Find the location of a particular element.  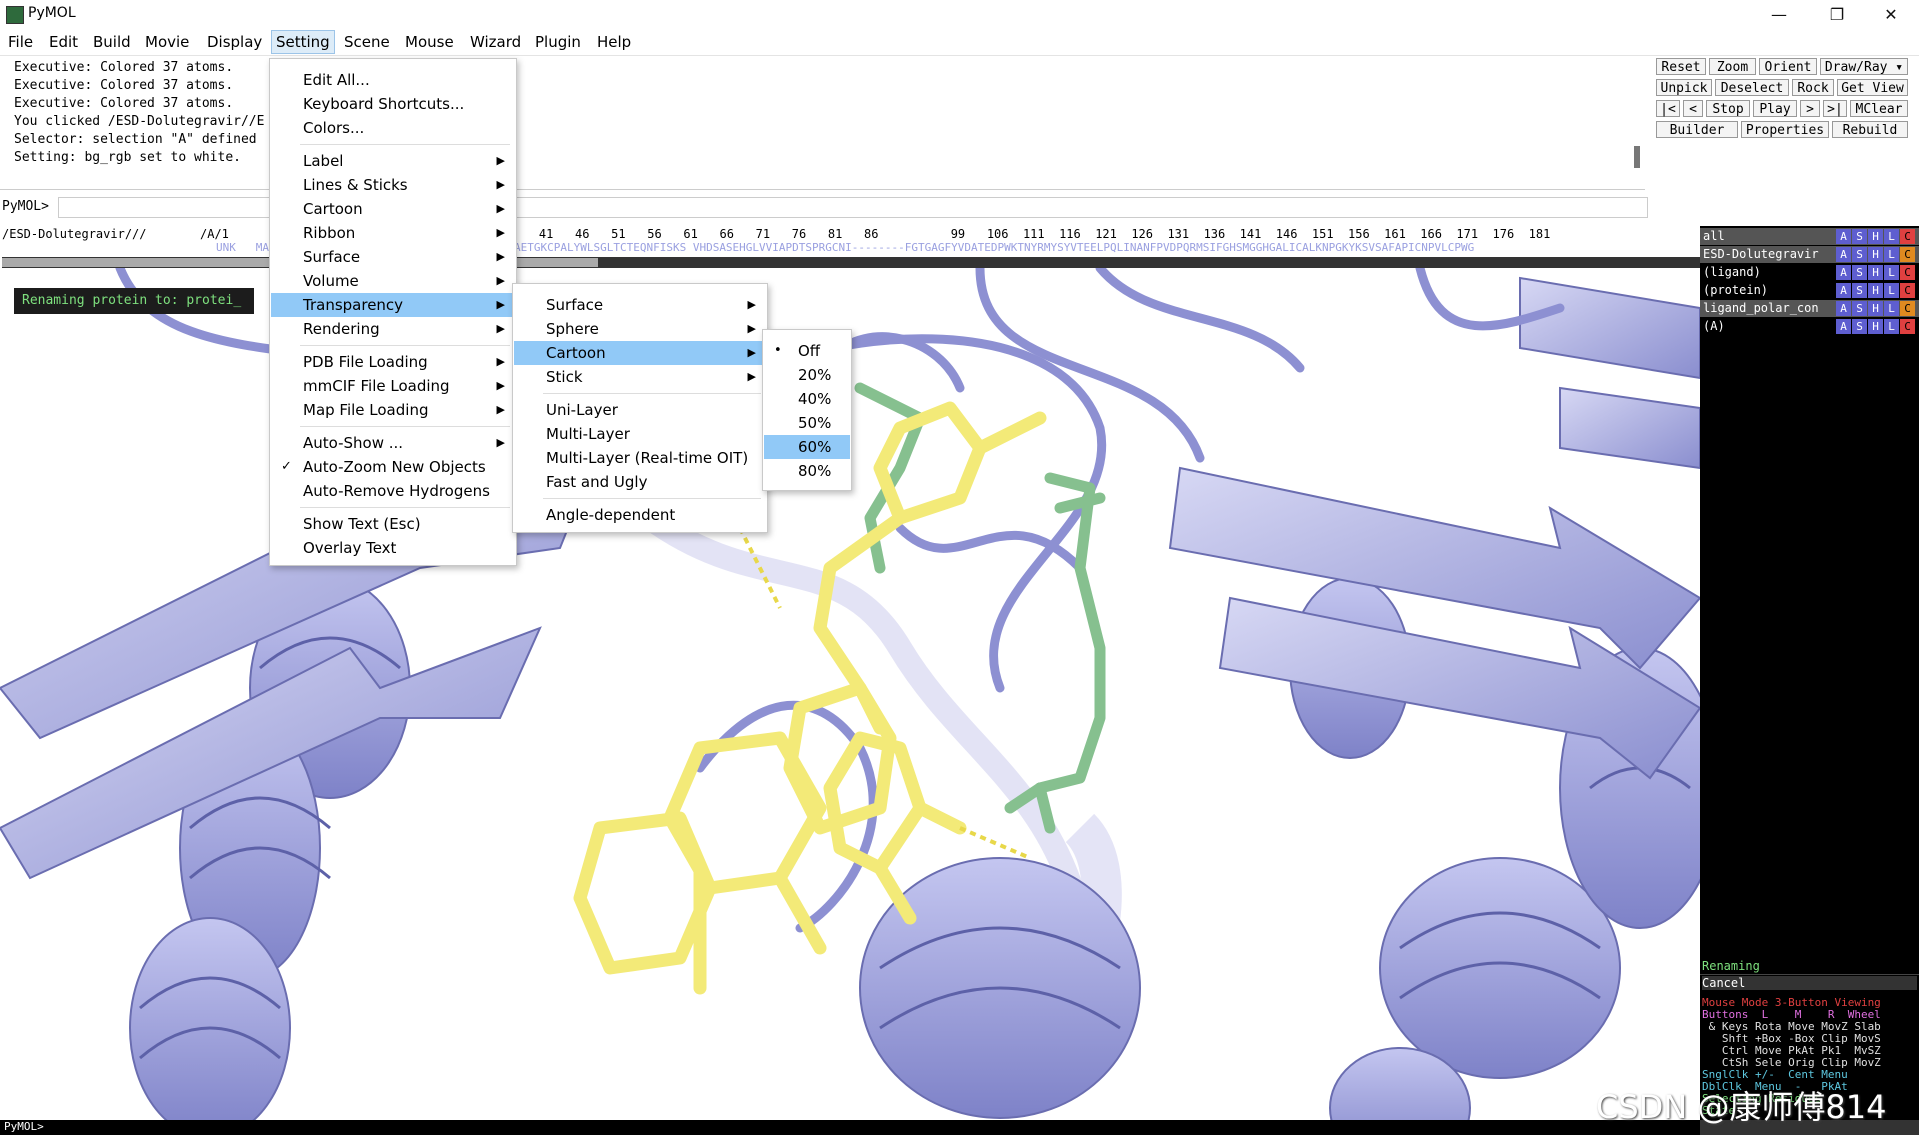

properties-button: Properties is located at coordinates (1785, 129).